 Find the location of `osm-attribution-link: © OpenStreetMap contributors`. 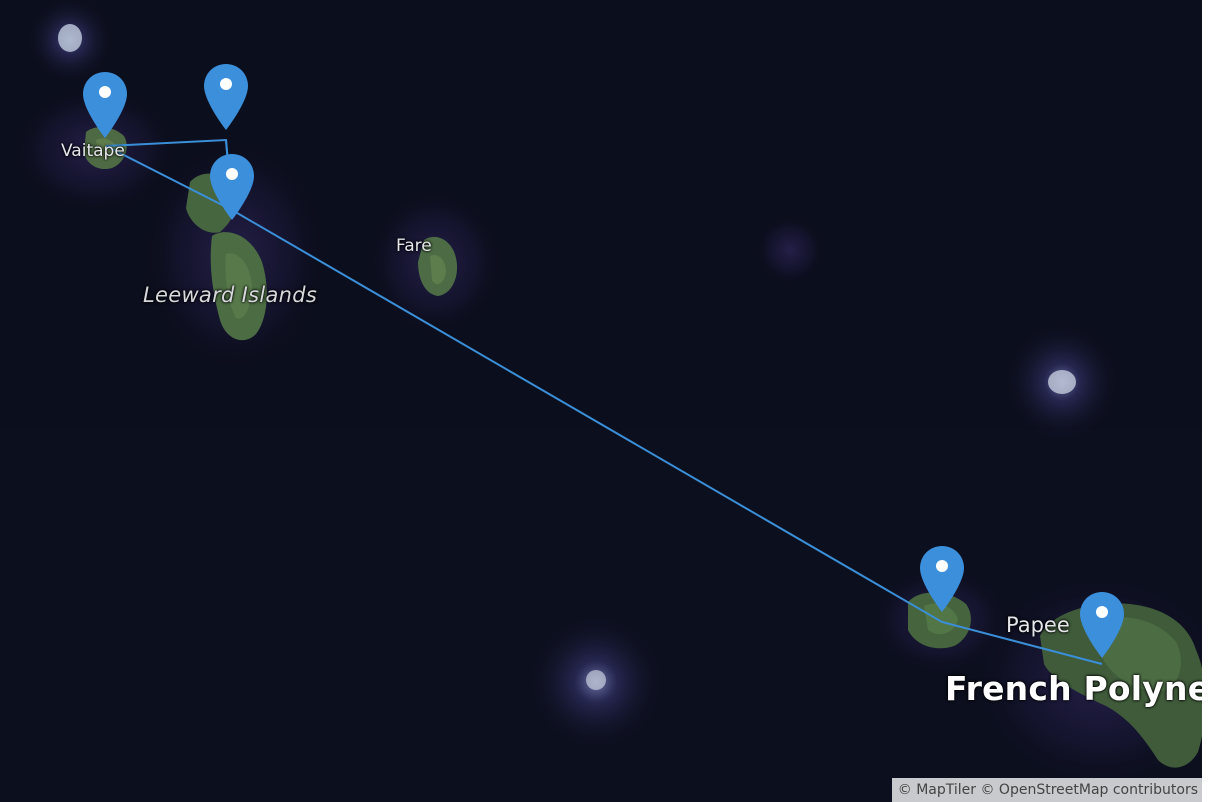

osm-attribution-link: © OpenStreetMap contributors is located at coordinates (1089, 790).